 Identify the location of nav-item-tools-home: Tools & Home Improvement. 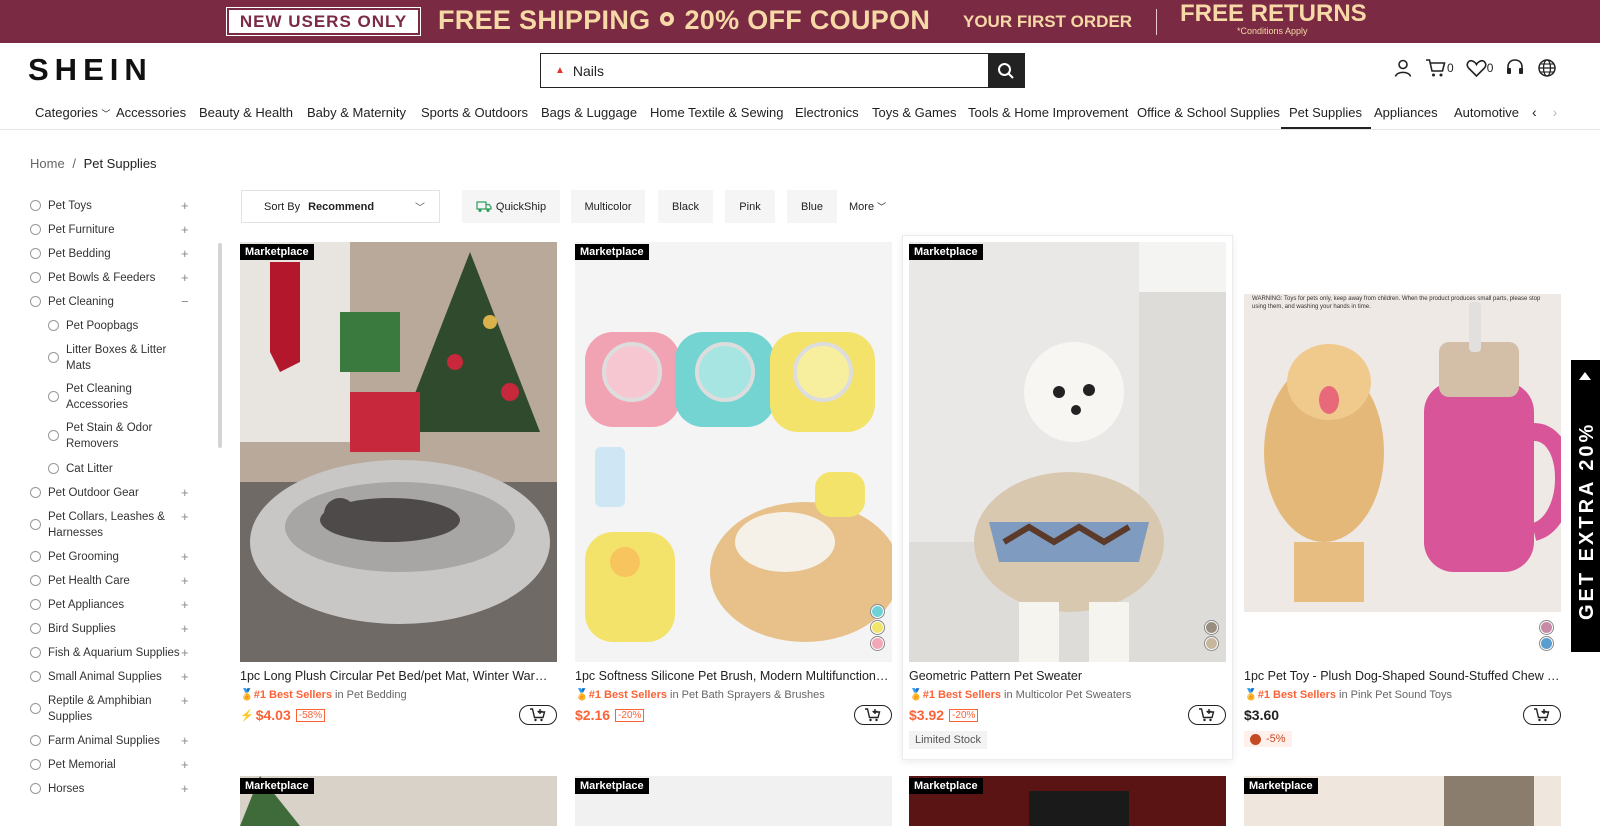
(1048, 112).